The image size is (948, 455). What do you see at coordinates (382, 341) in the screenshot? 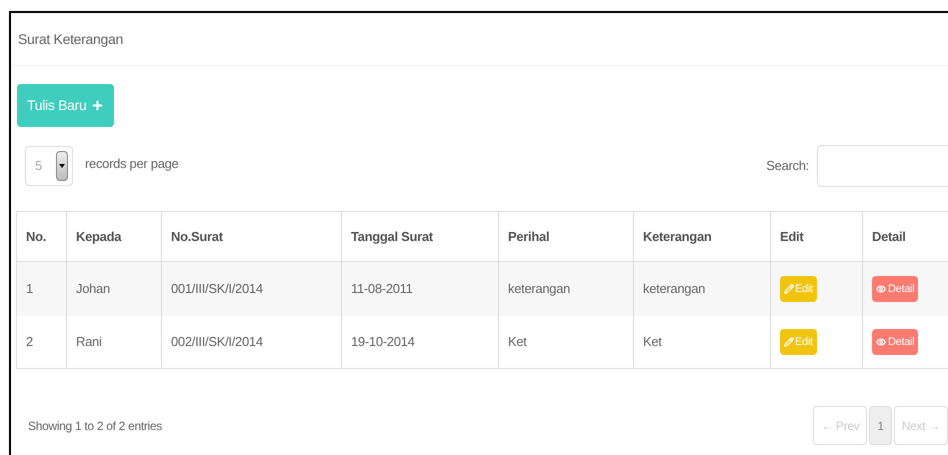
I see `table-cell: 19-10-2014` at bounding box center [382, 341].